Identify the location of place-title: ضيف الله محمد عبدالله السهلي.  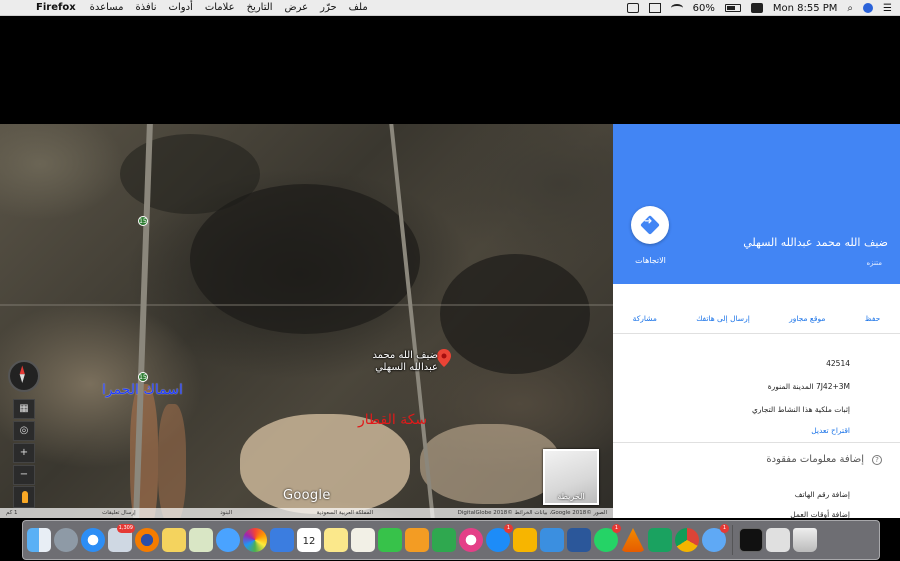
(815, 242).